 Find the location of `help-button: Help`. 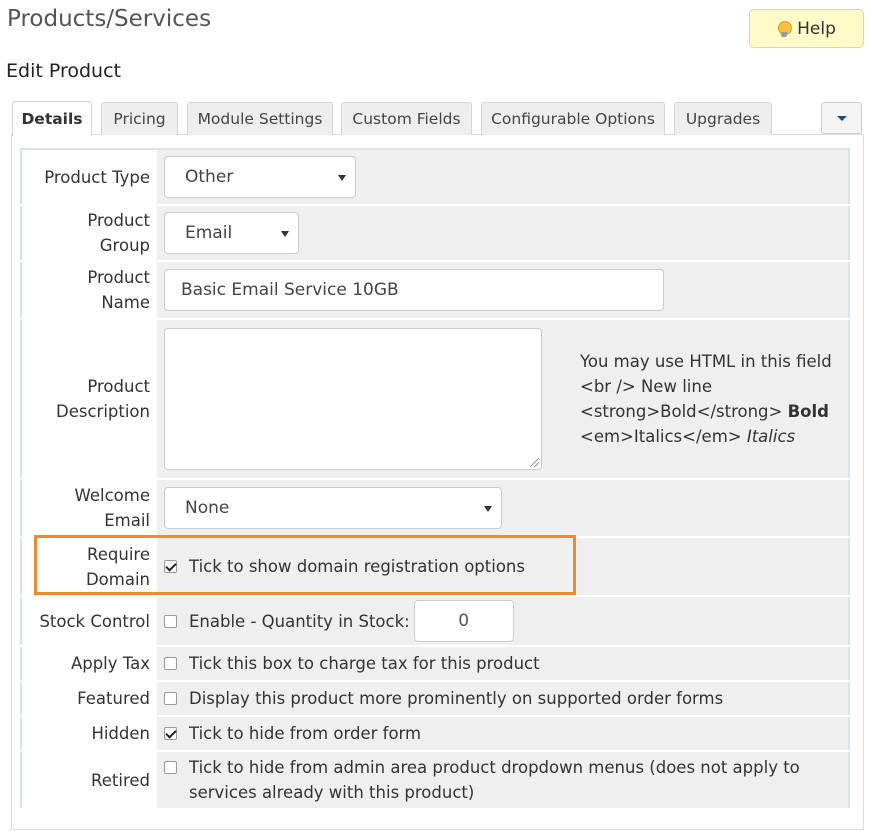

help-button: Help is located at coordinates (806, 28).